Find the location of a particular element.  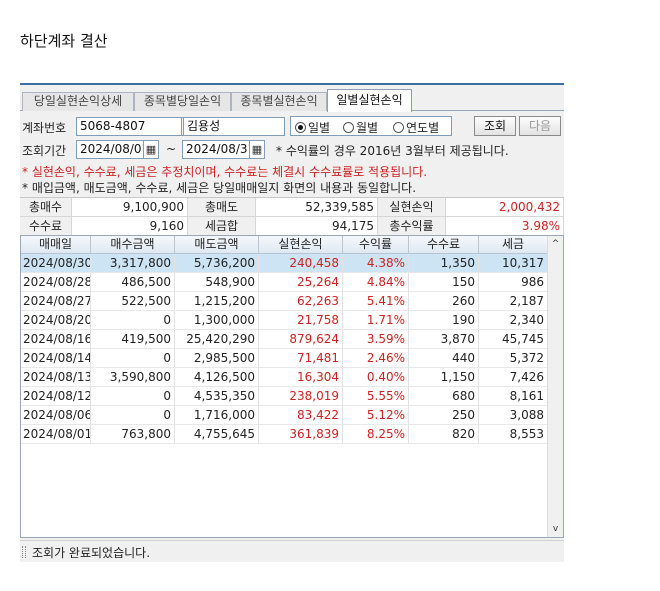

table-row: 2024/08/06 0 1,716,000 83,422 5.12% 250 3,088 is located at coordinates (284, 415).